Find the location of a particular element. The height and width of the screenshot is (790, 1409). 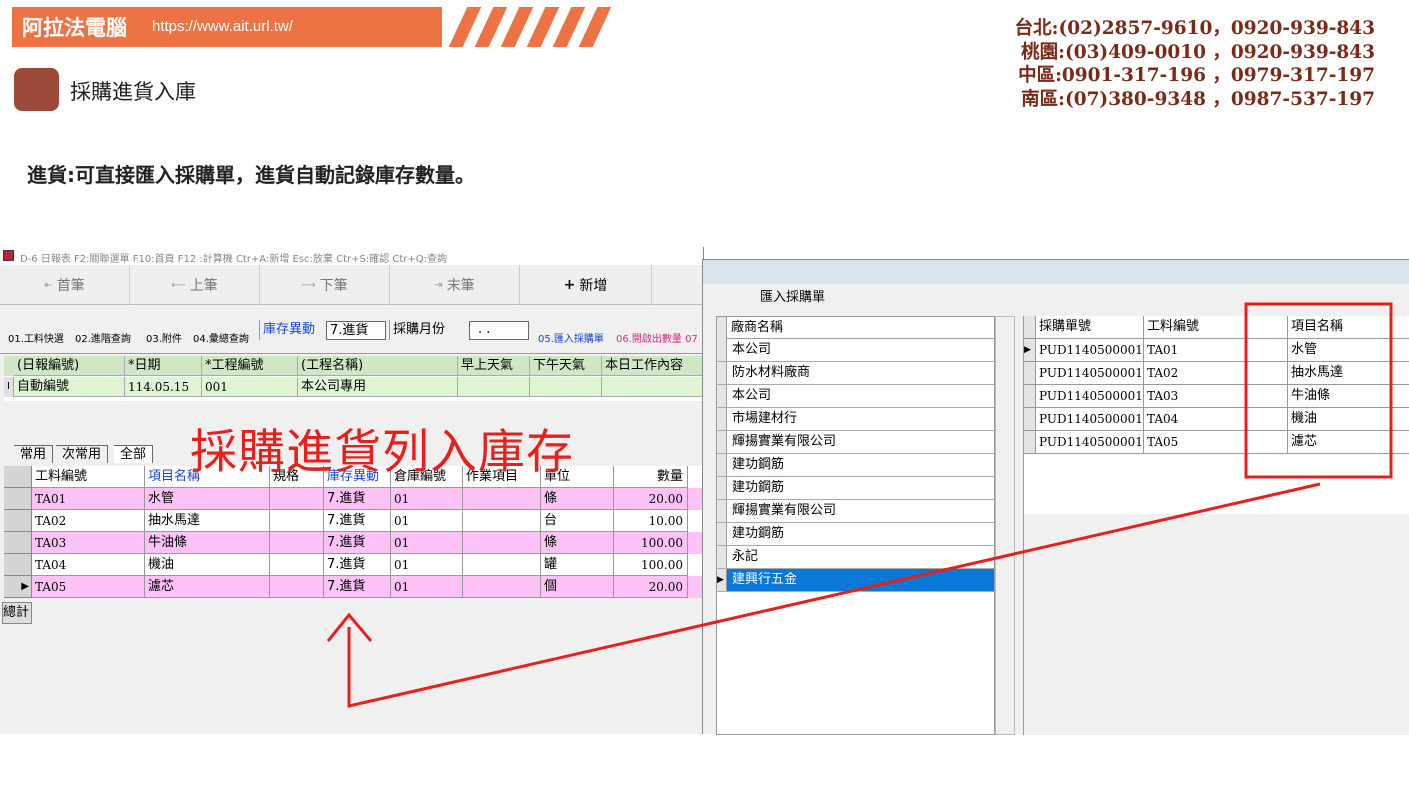

material-quick-button: 01.工料快選 is located at coordinates (36, 337).